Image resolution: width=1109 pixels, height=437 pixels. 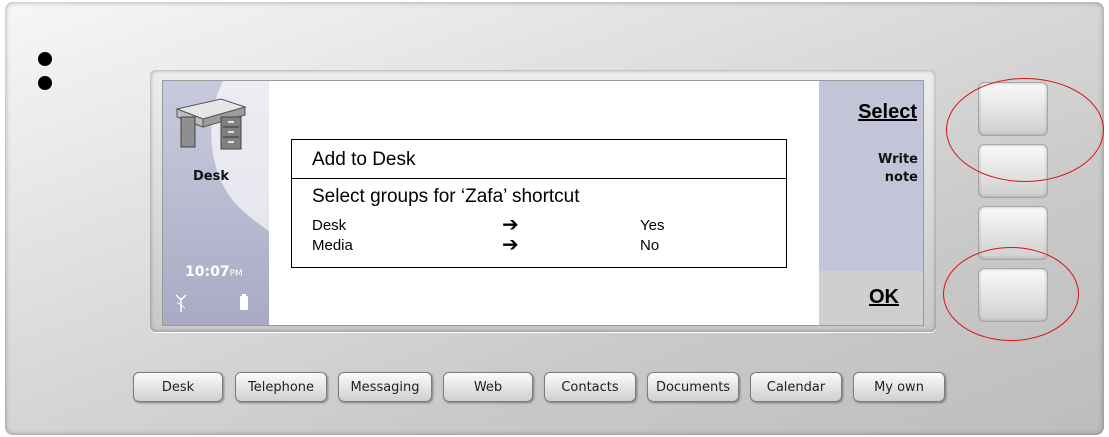 I want to click on app-button-telephone: Telephone, so click(x=281, y=387).